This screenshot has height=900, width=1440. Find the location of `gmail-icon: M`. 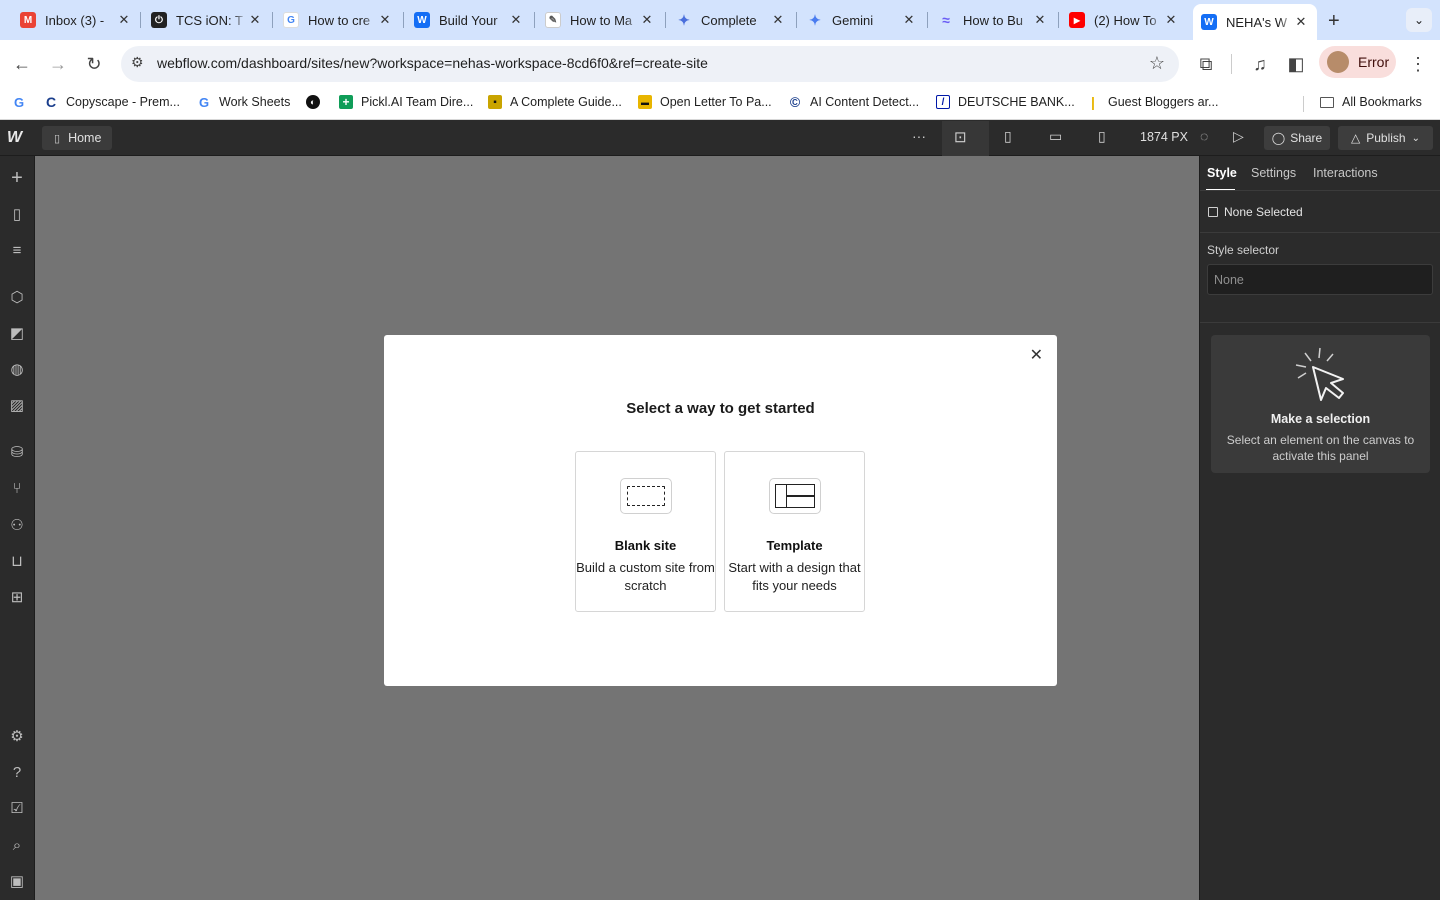

gmail-icon: M is located at coordinates (28, 20).